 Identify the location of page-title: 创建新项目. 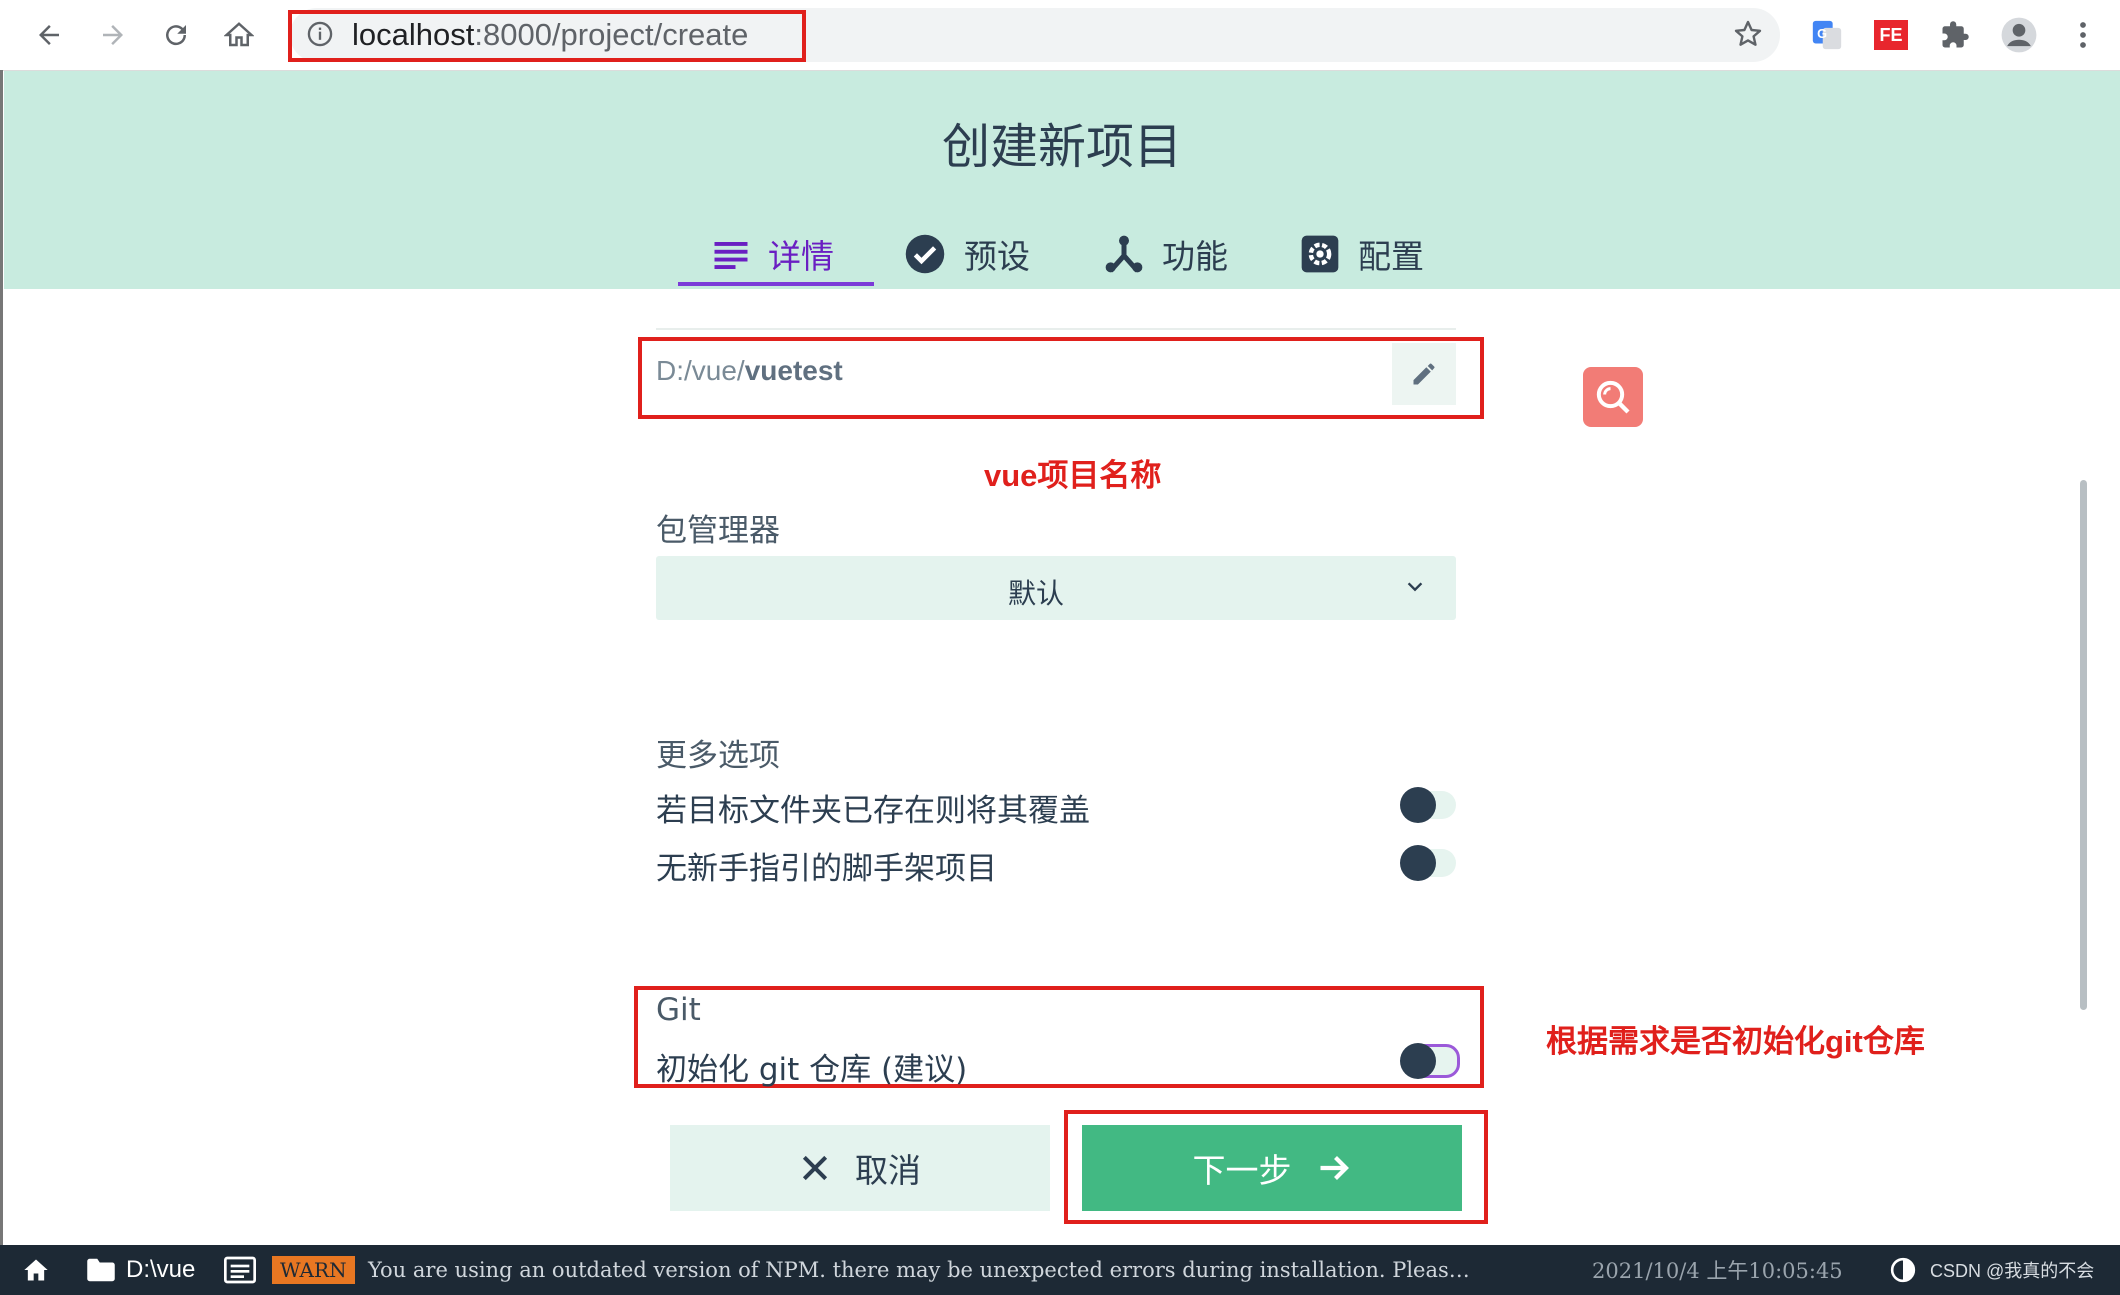
(1061, 147).